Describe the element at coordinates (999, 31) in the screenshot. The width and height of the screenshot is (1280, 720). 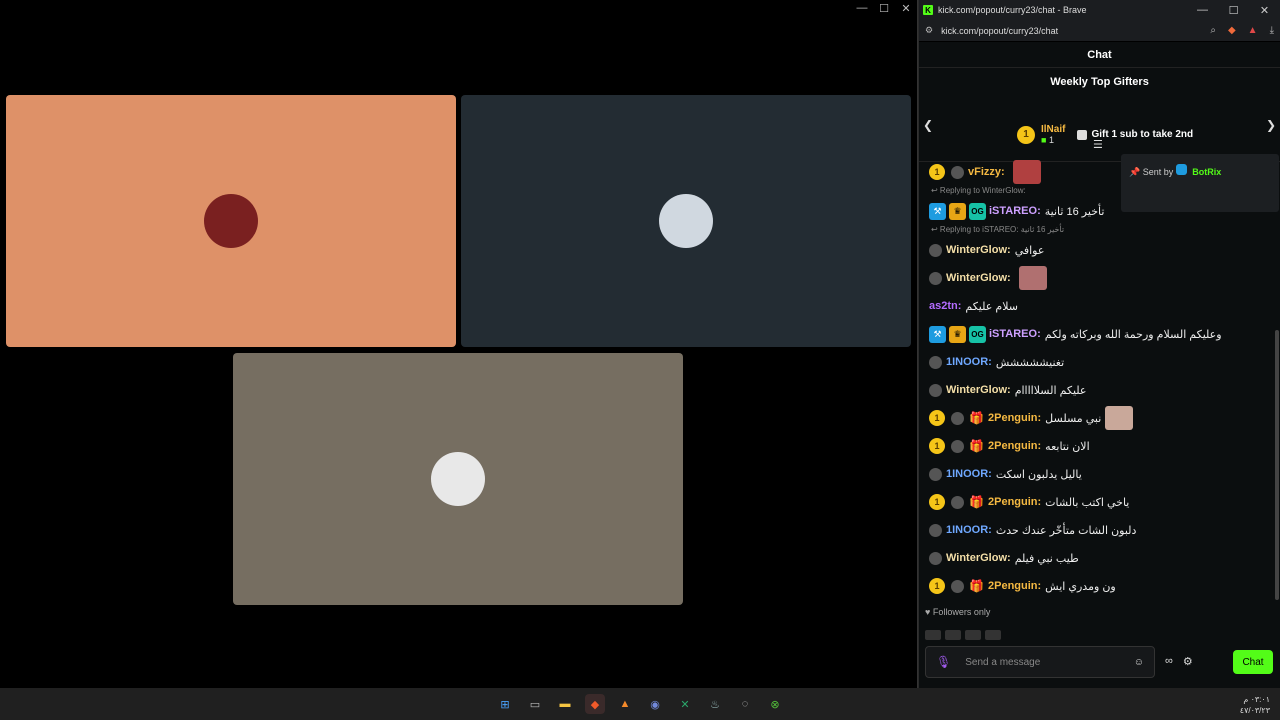
I see `url-text: kick.com/popout/curry23/chat` at that location.